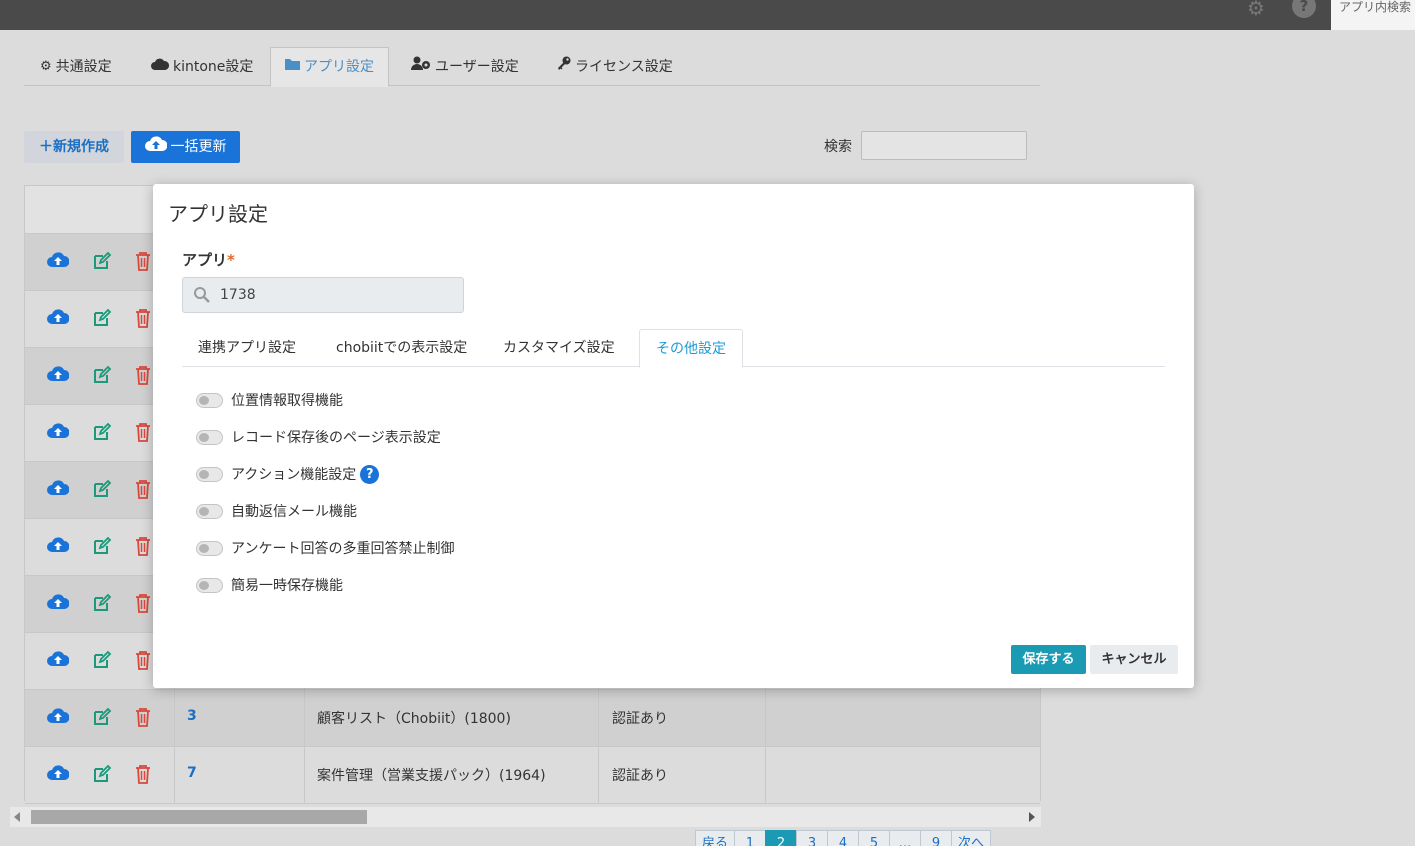 The image size is (1415, 846). What do you see at coordinates (843, 838) in the screenshot?
I see `page-button: 4` at bounding box center [843, 838].